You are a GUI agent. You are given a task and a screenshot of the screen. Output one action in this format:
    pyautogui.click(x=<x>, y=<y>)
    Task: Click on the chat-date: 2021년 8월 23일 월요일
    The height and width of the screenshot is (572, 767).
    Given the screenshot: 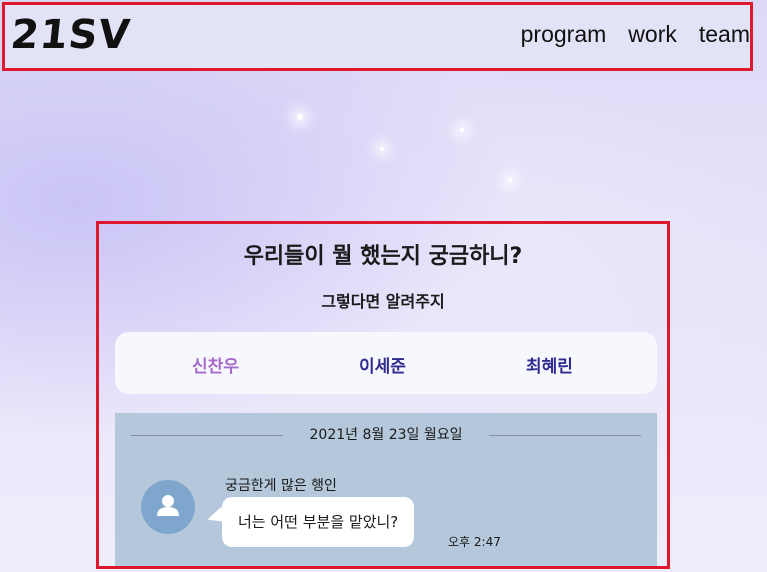 What is the action you would take?
    pyautogui.click(x=386, y=435)
    